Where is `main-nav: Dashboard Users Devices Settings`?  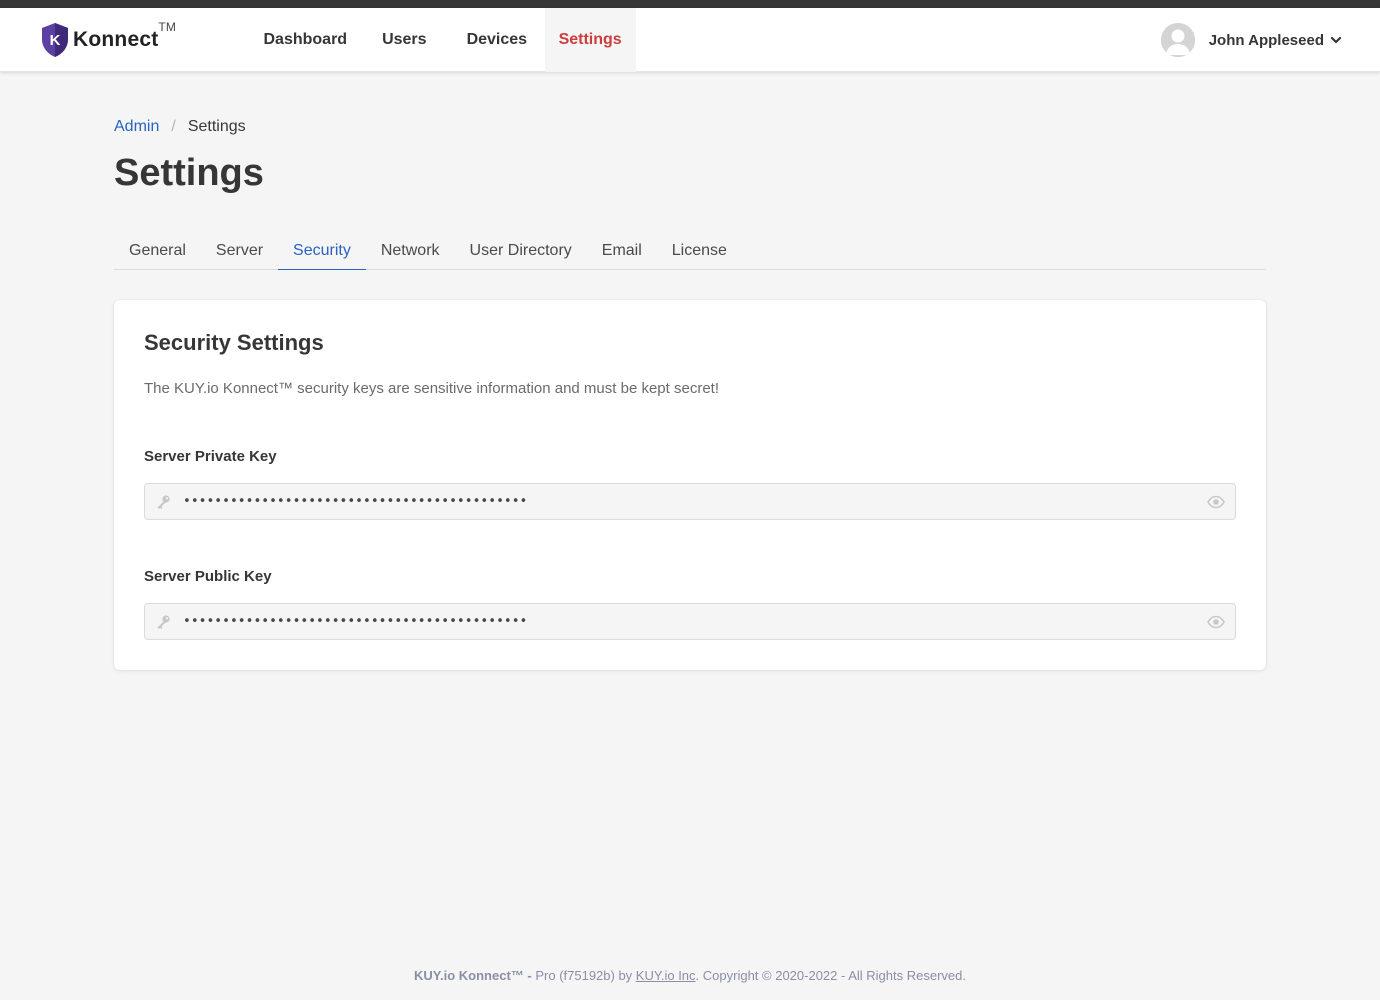
main-nav: Dashboard Users Devices Settings is located at coordinates (441, 40).